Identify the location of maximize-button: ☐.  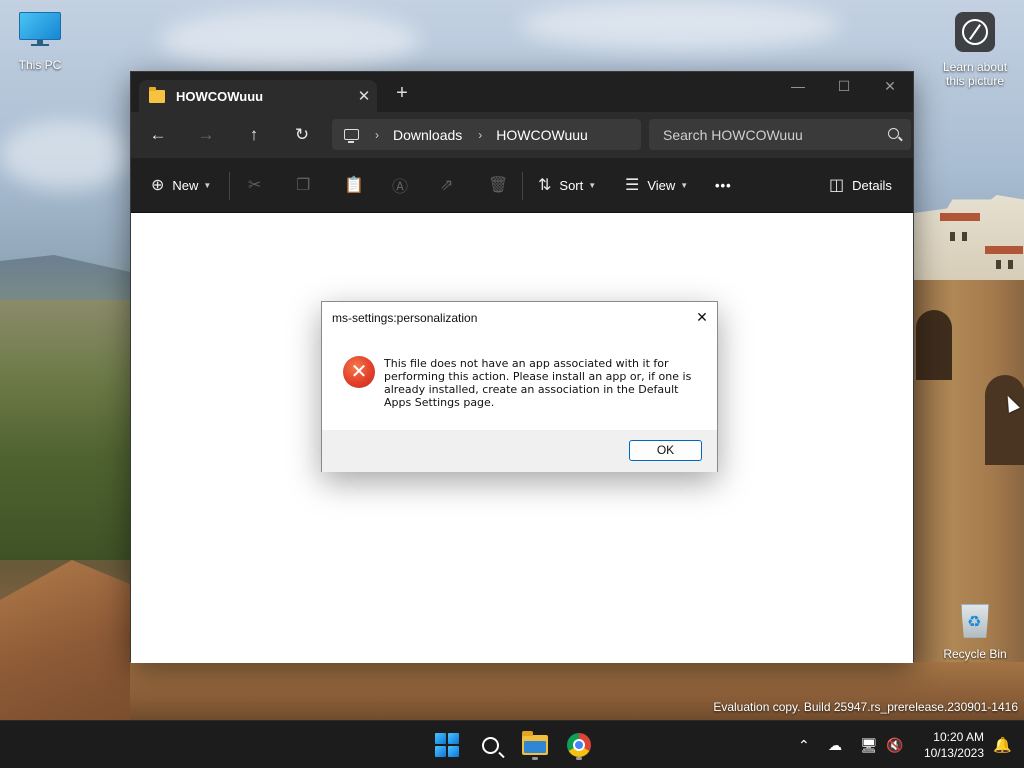
(844, 87).